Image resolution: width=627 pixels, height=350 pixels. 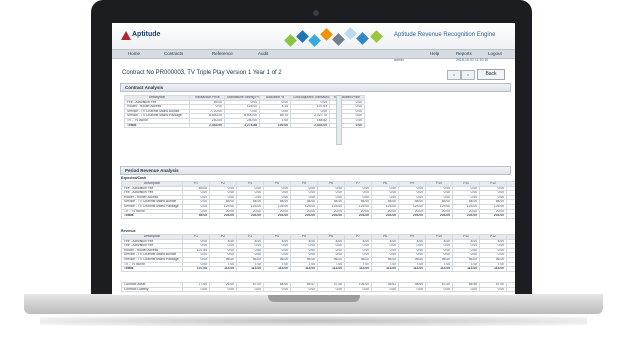 What do you see at coordinates (315, 170) in the screenshot?
I see `period-analysis-header: Period Revenue Analysis` at bounding box center [315, 170].